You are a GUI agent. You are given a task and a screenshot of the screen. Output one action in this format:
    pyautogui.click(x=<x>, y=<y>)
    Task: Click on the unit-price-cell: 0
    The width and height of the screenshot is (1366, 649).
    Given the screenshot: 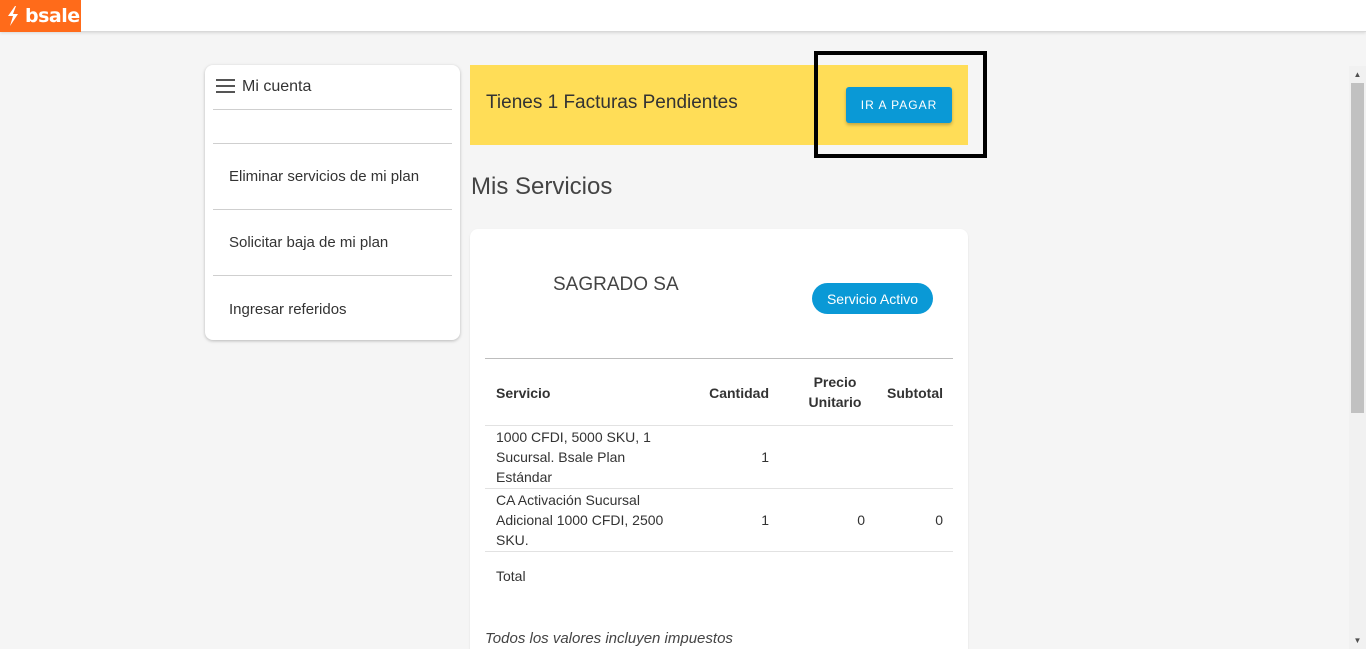 What is the action you would take?
    pyautogui.click(x=861, y=520)
    